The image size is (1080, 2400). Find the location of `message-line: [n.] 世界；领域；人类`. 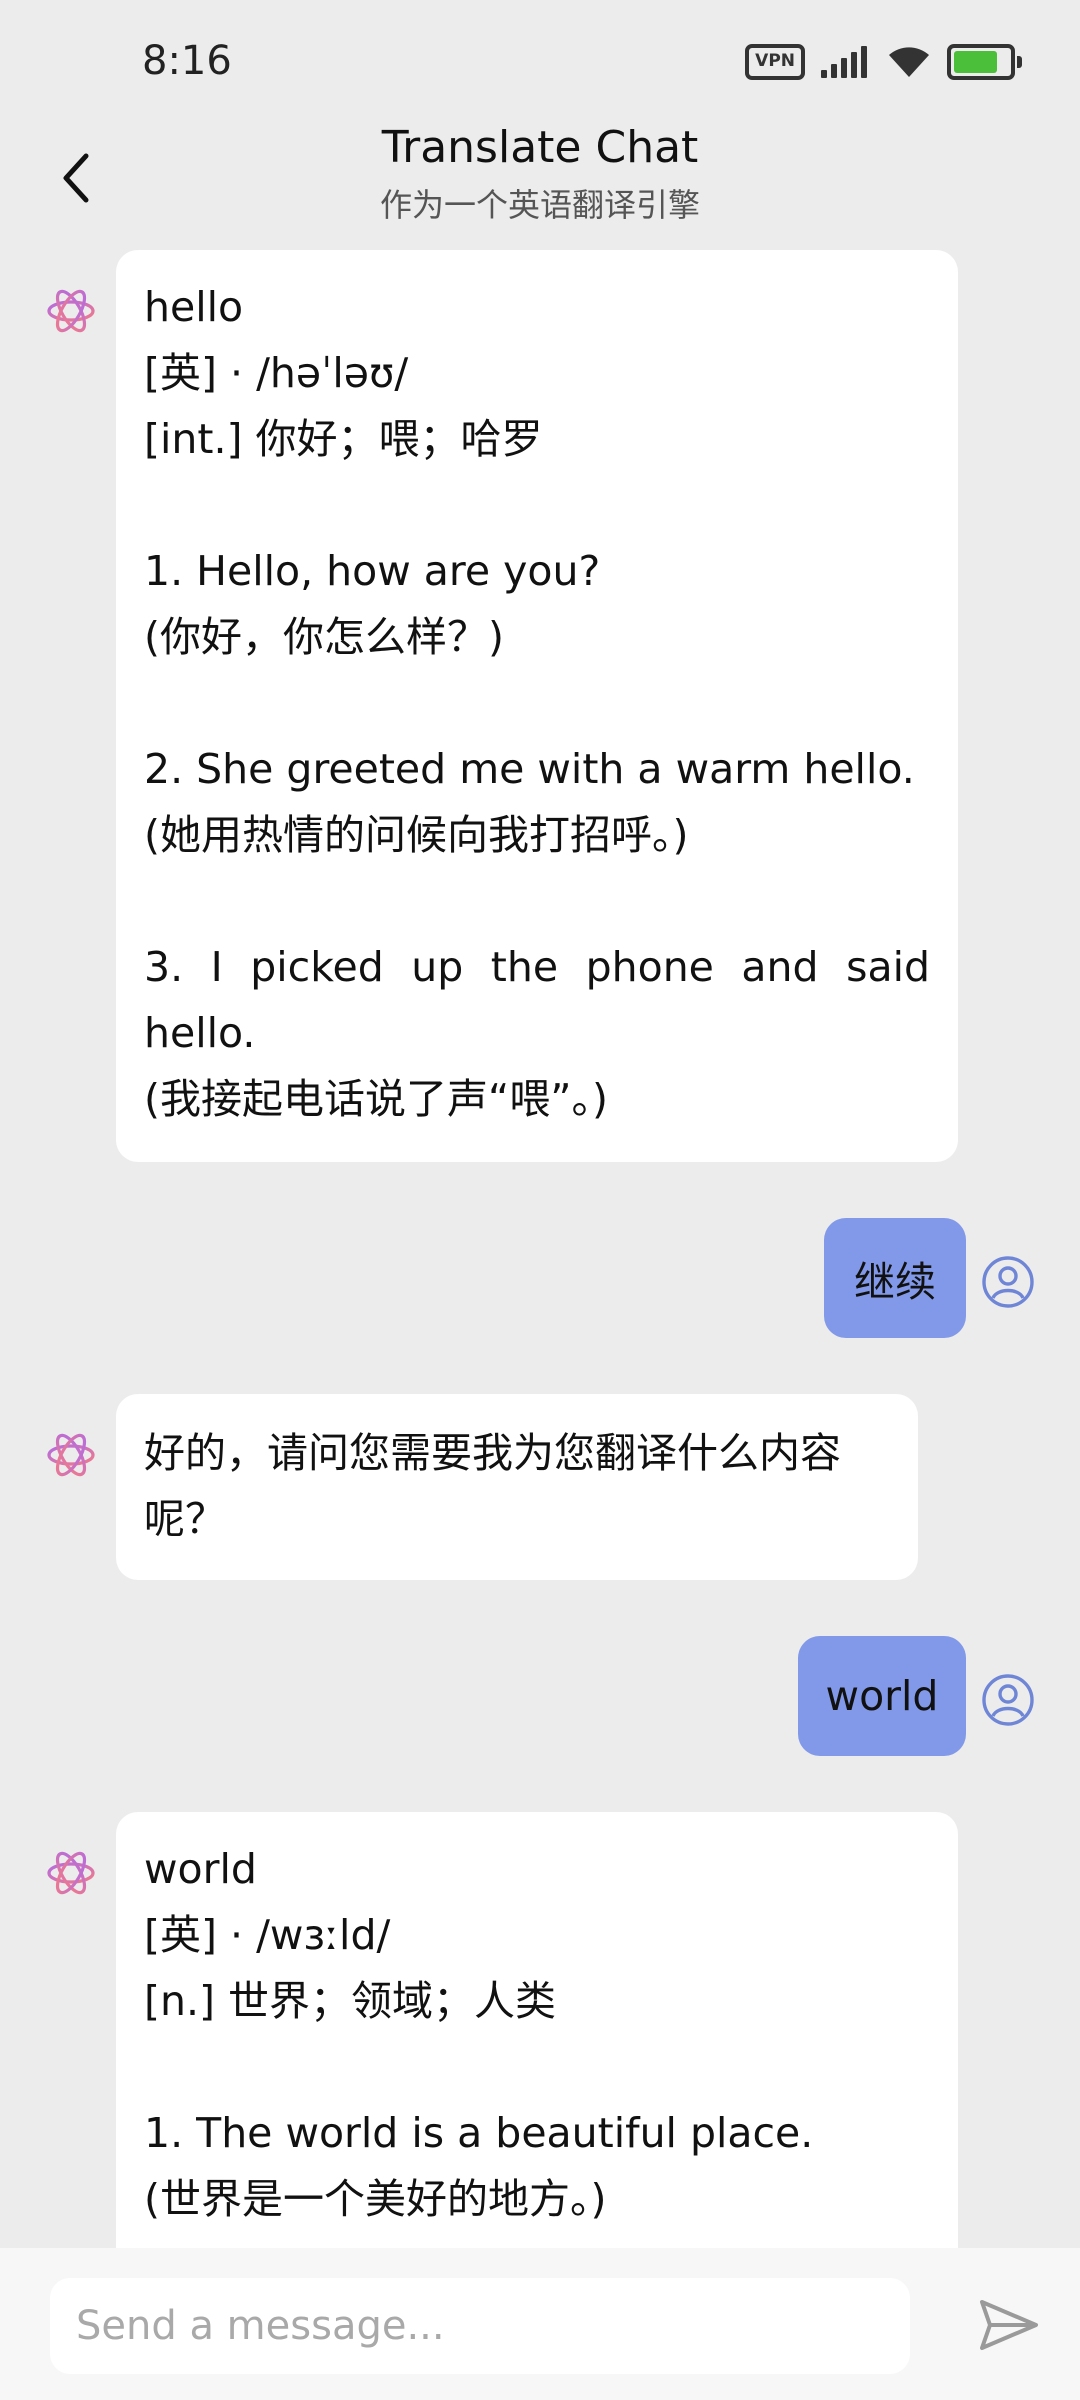

message-line: [n.] 世界；领域；人类 is located at coordinates (350, 2001).